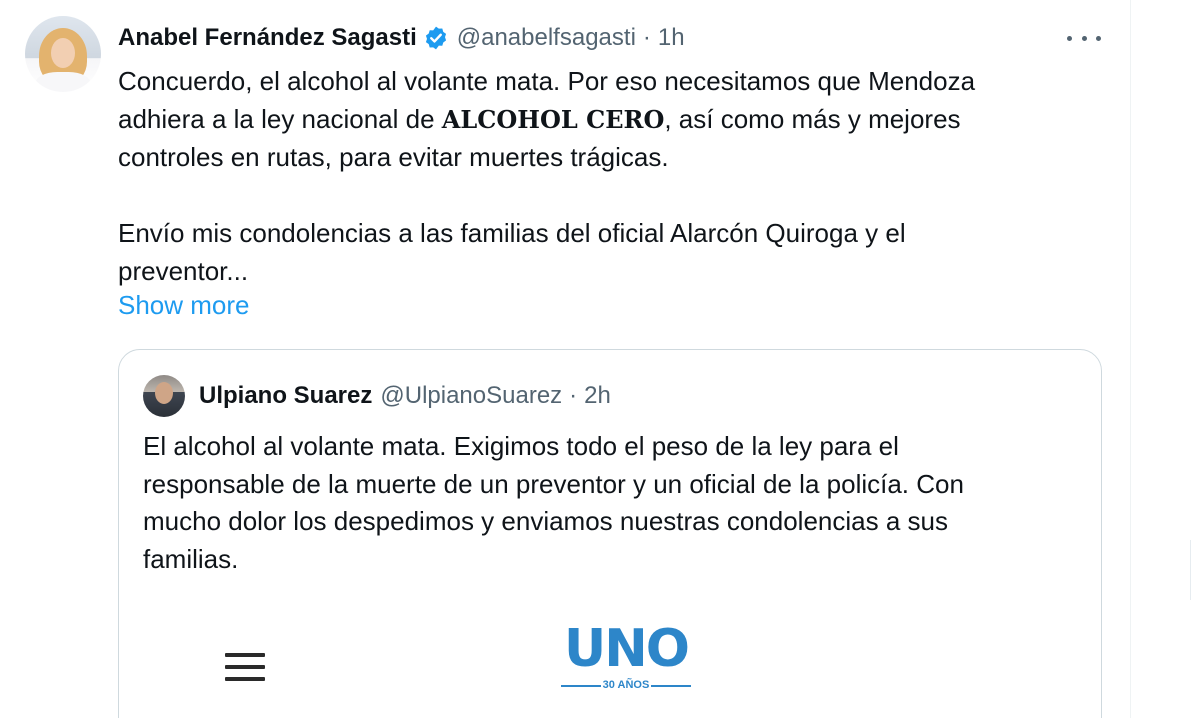 This screenshot has width=1200, height=718. Describe the element at coordinates (280, 119) in the screenshot. I see `tweet-text-fragment: adhiera a la ley nacional de` at that location.